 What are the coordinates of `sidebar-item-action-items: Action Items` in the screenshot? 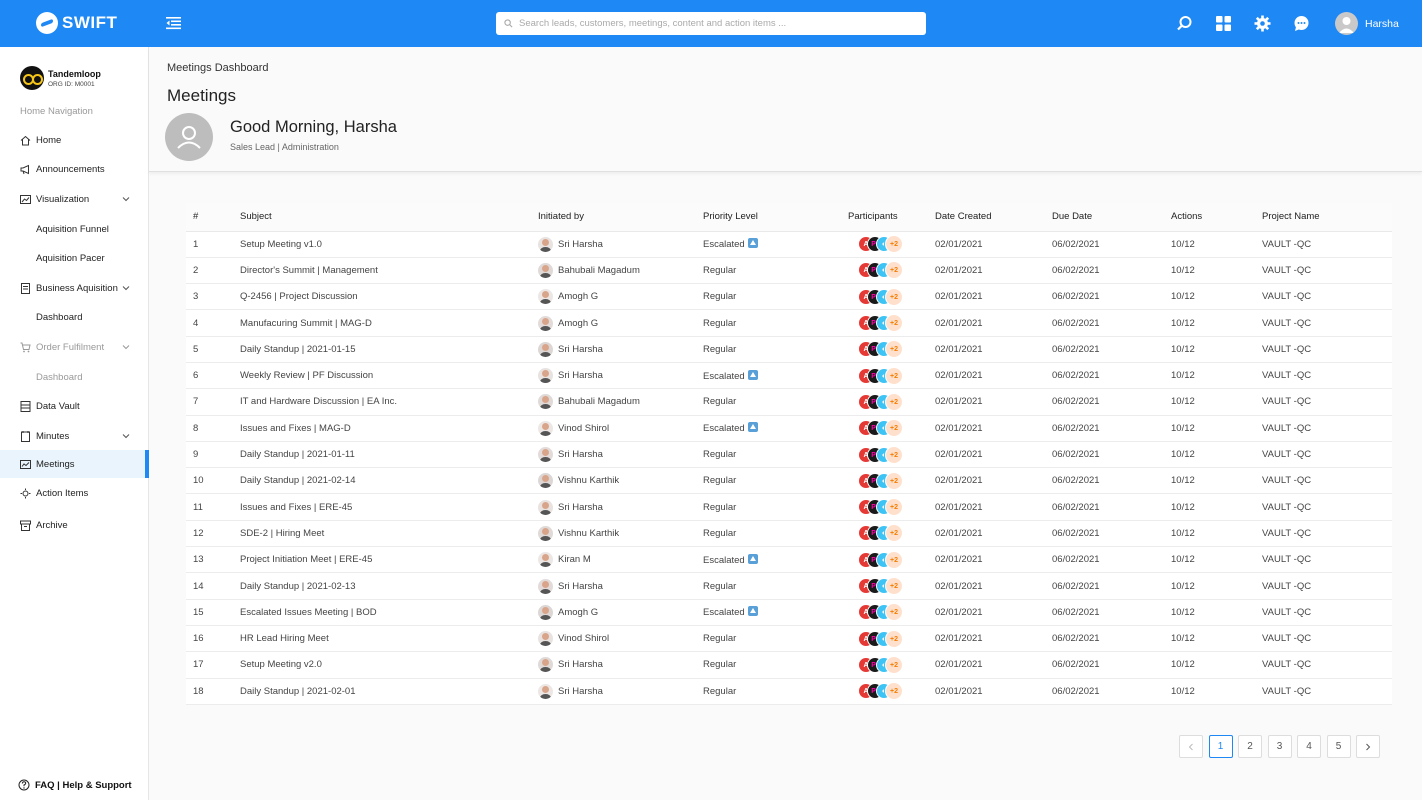 It's located at (74, 493).